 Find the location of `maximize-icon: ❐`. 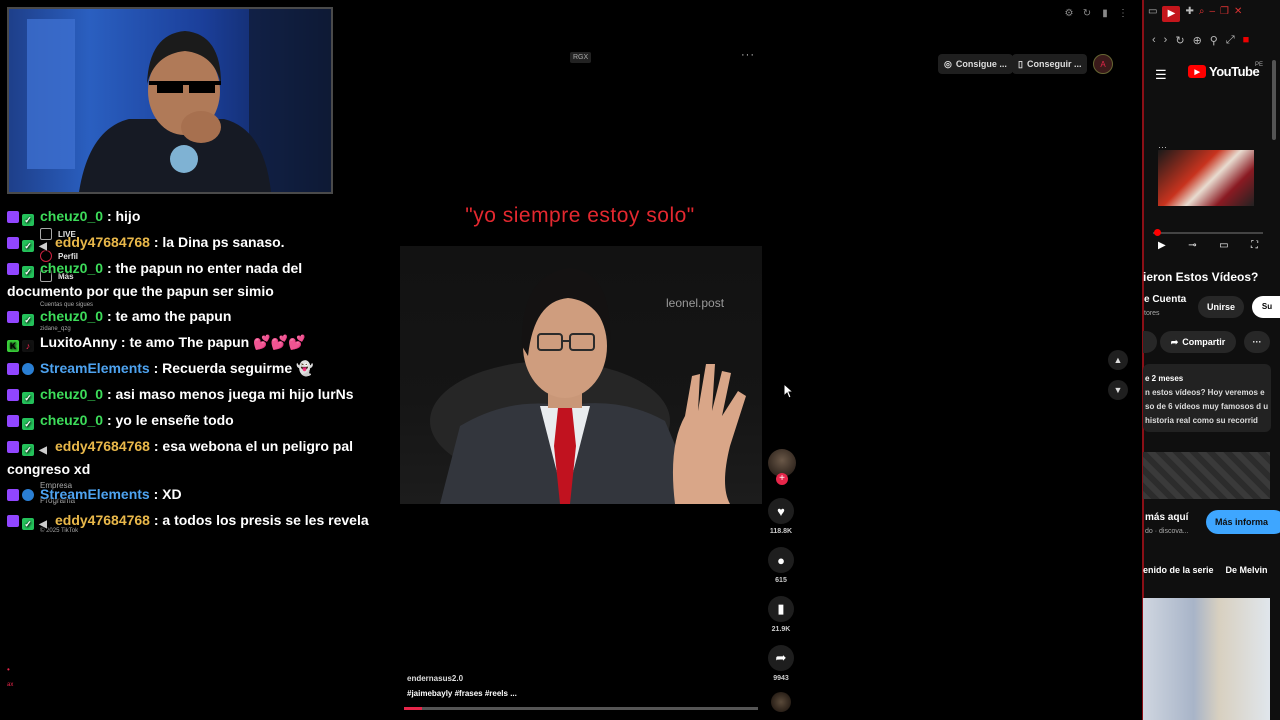

maximize-icon: ❐ is located at coordinates (1224, 14).